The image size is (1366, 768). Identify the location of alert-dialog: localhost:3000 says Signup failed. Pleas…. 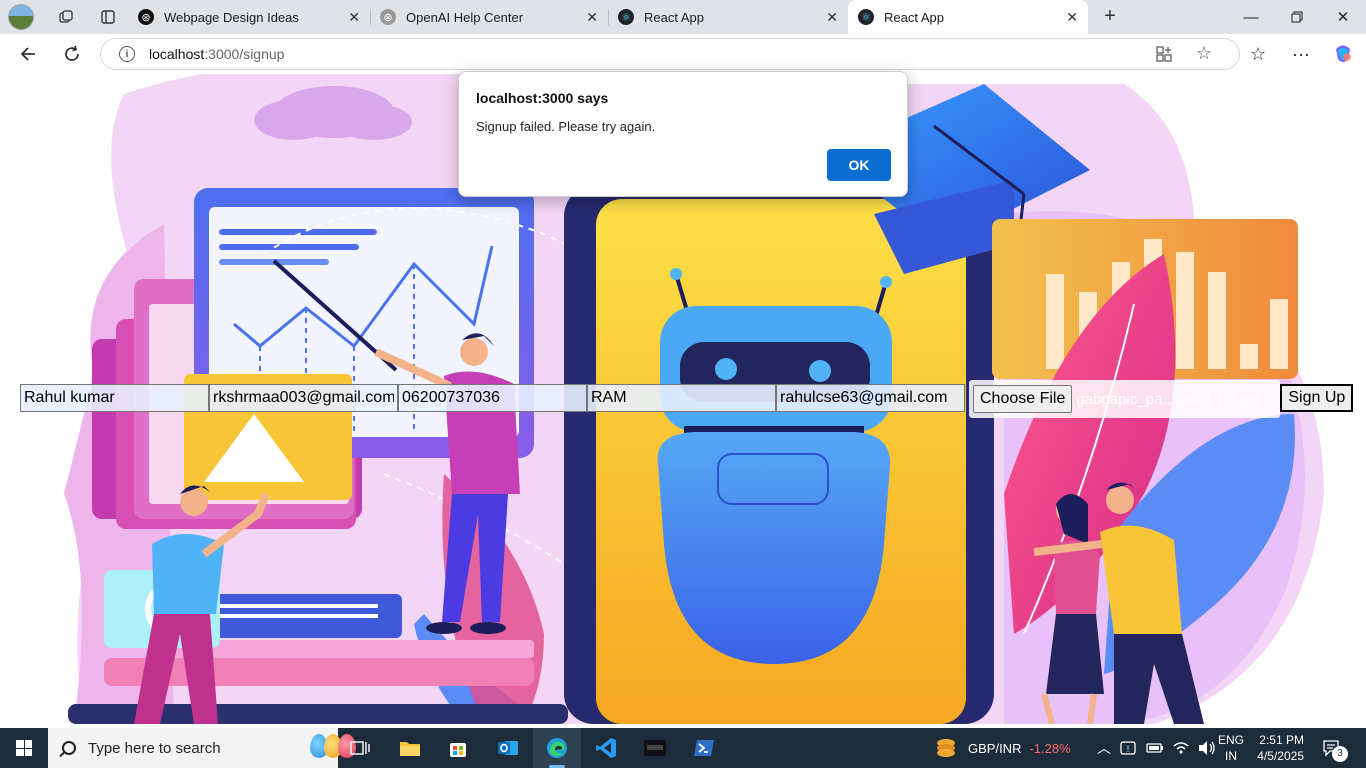
(683, 134).